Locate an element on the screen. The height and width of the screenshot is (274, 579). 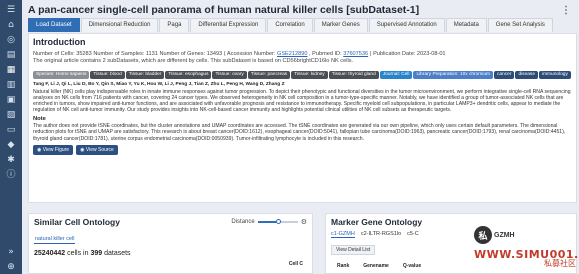
home-icon: ⌂ is located at coordinates (11, 25).